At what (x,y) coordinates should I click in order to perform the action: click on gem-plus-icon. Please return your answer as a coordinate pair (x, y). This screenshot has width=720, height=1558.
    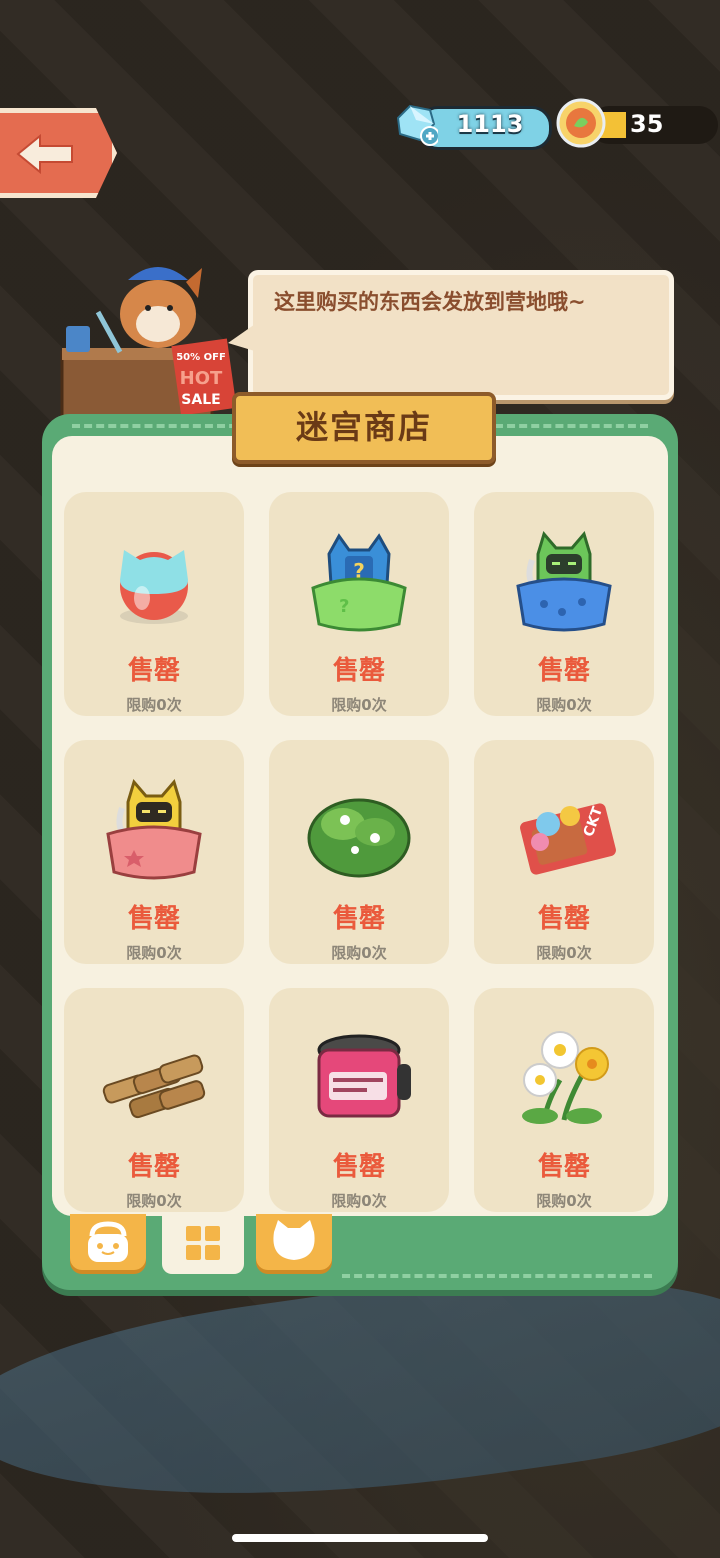
    Looking at the image, I should click on (414, 124).